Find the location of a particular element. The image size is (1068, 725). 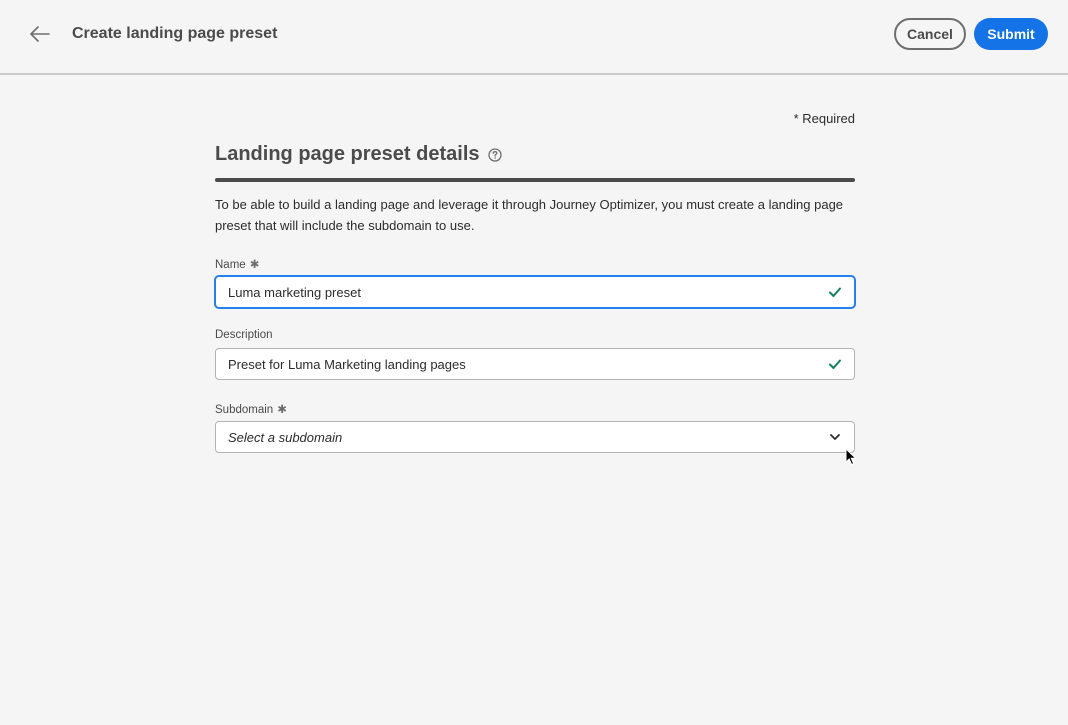

subdomain-placeholder: Select a subdomain is located at coordinates (285, 437).